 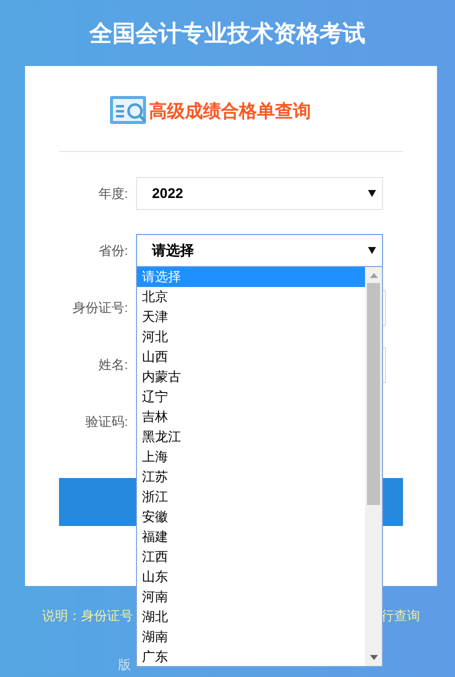 I want to click on scroll-up-icon, so click(x=374, y=275).